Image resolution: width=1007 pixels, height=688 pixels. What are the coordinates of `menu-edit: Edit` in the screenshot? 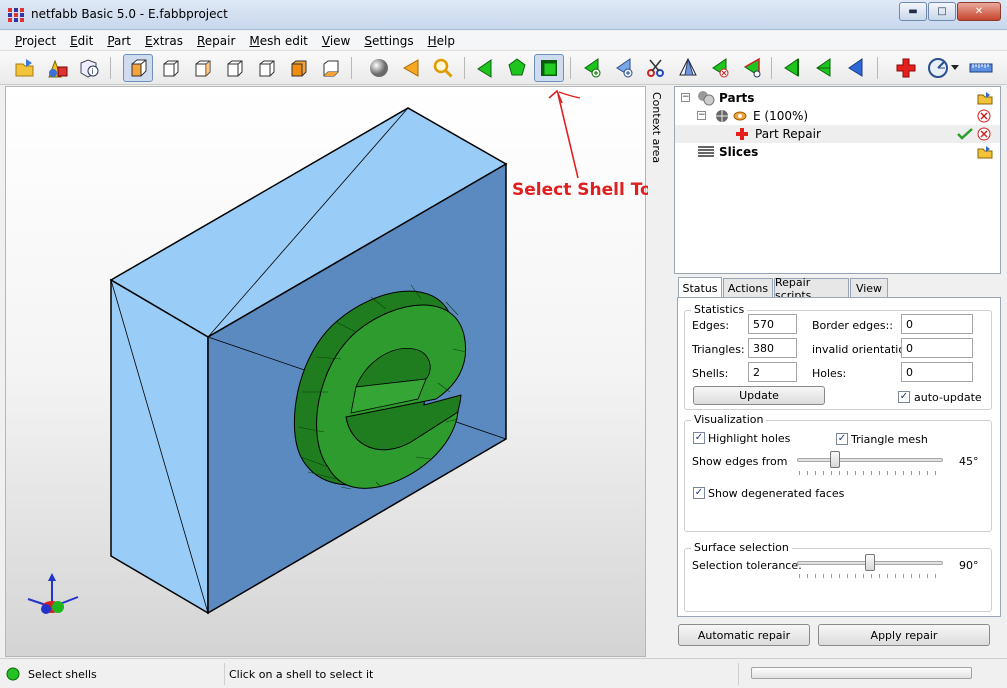 It's located at (81, 41).